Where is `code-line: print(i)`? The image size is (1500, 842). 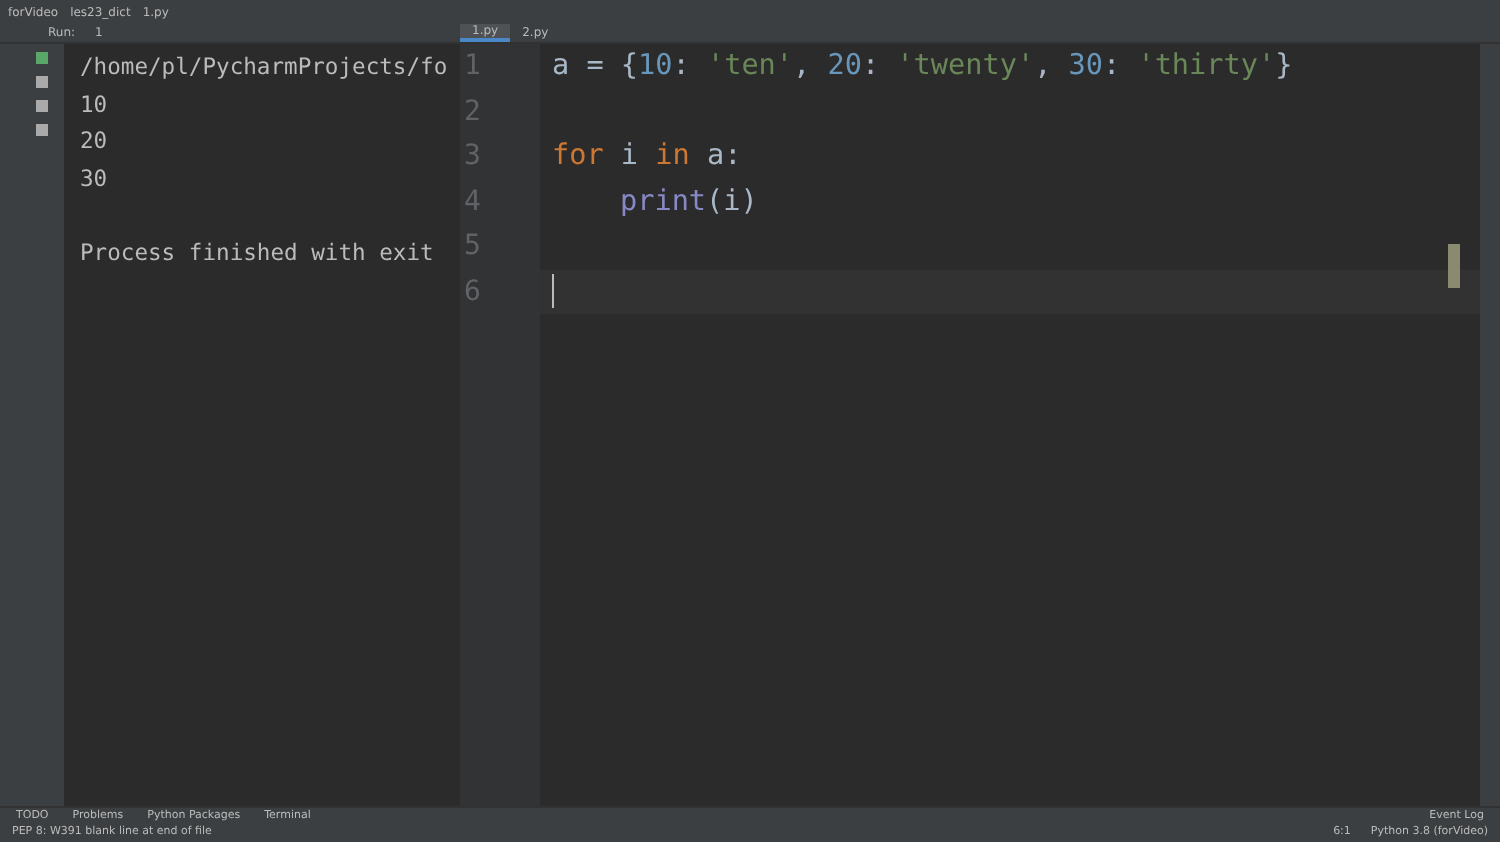 code-line: print(i) is located at coordinates (688, 201).